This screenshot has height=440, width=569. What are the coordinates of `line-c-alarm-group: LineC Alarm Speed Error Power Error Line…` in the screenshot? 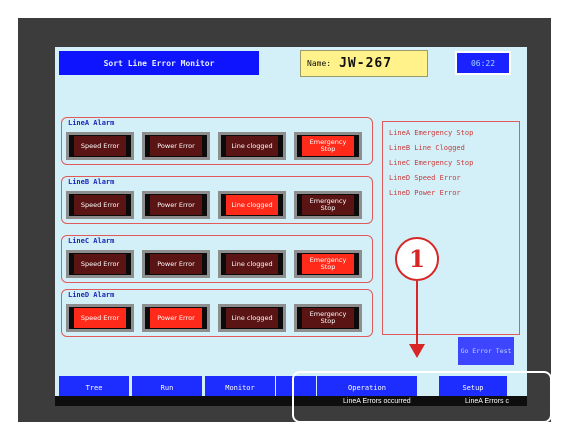 It's located at (217, 259).